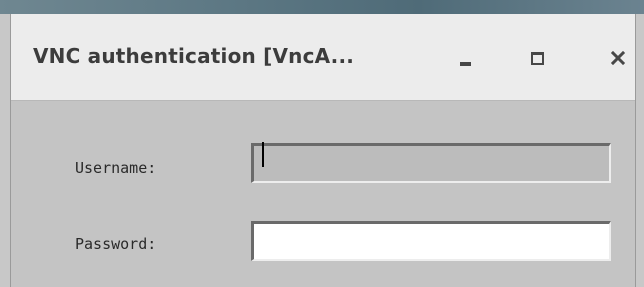  I want to click on password-label: Password:, so click(116, 244).